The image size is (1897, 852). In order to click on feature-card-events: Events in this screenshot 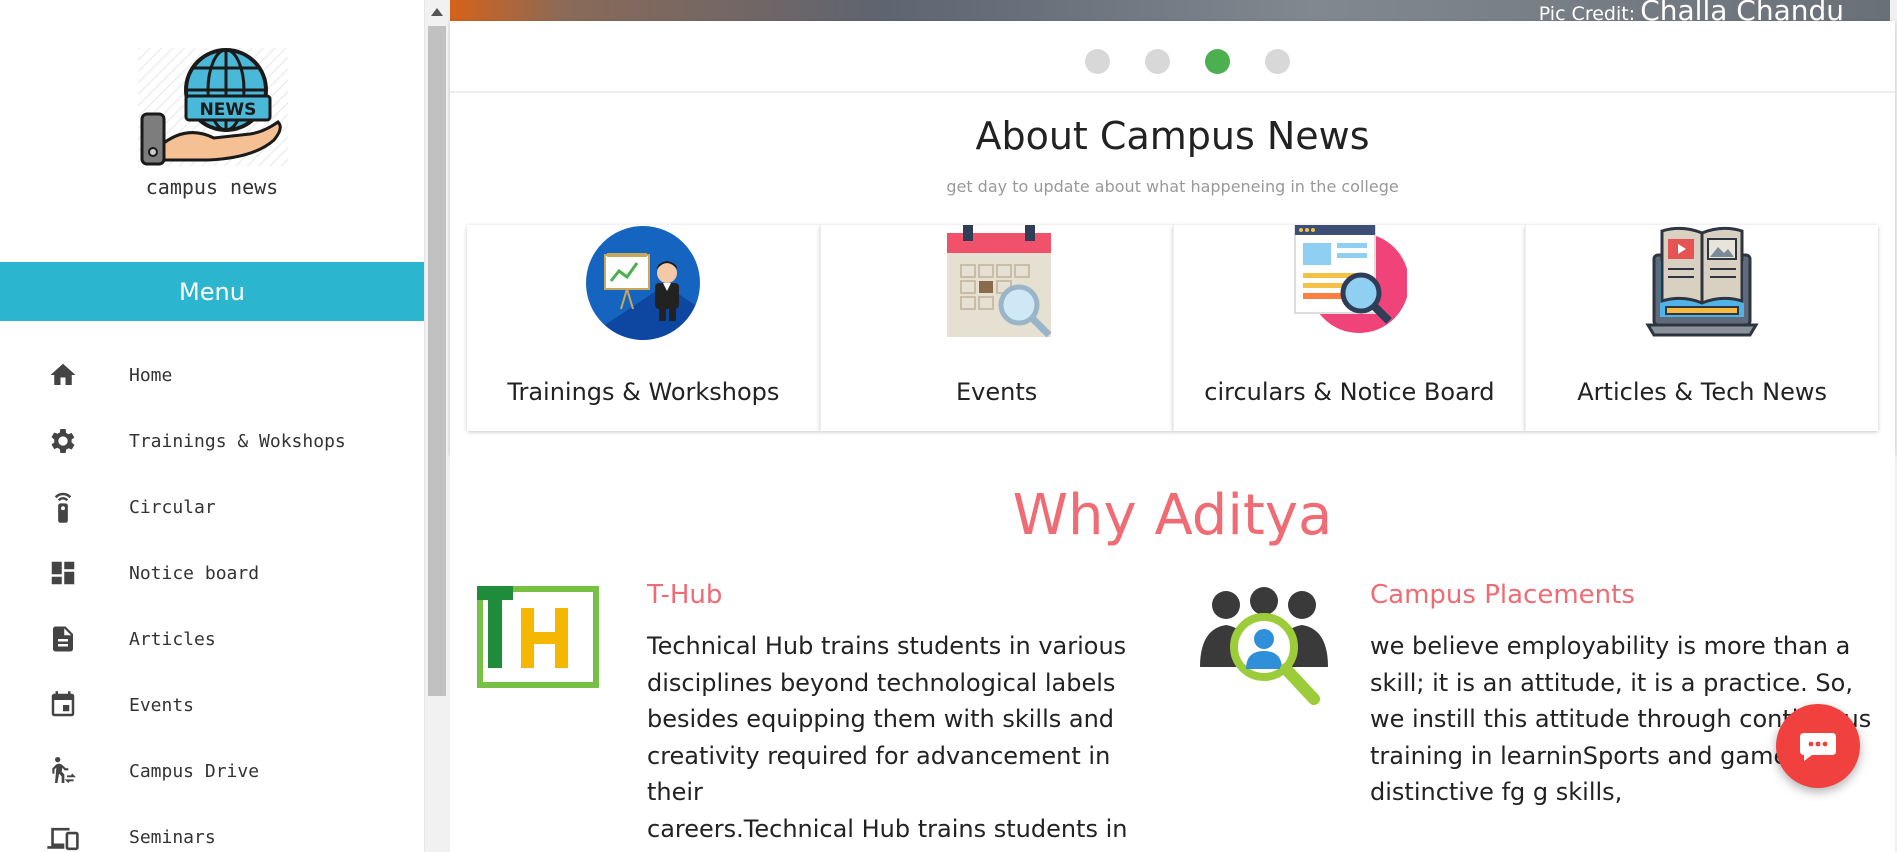, I will do `click(996, 328)`.